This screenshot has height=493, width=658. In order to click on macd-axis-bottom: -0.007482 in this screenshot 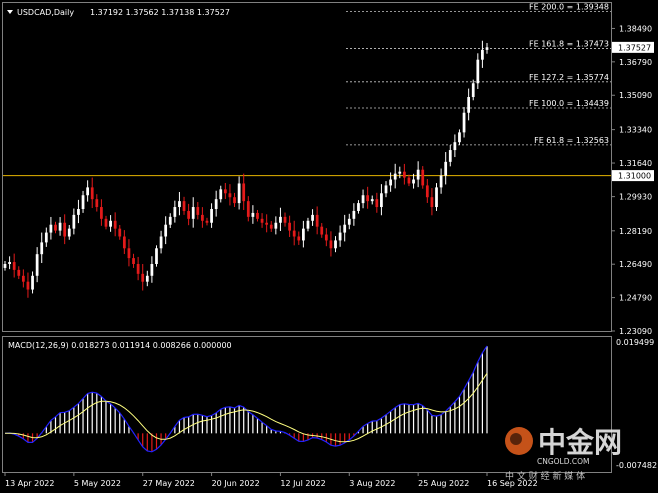, I will do `click(636, 465)`.